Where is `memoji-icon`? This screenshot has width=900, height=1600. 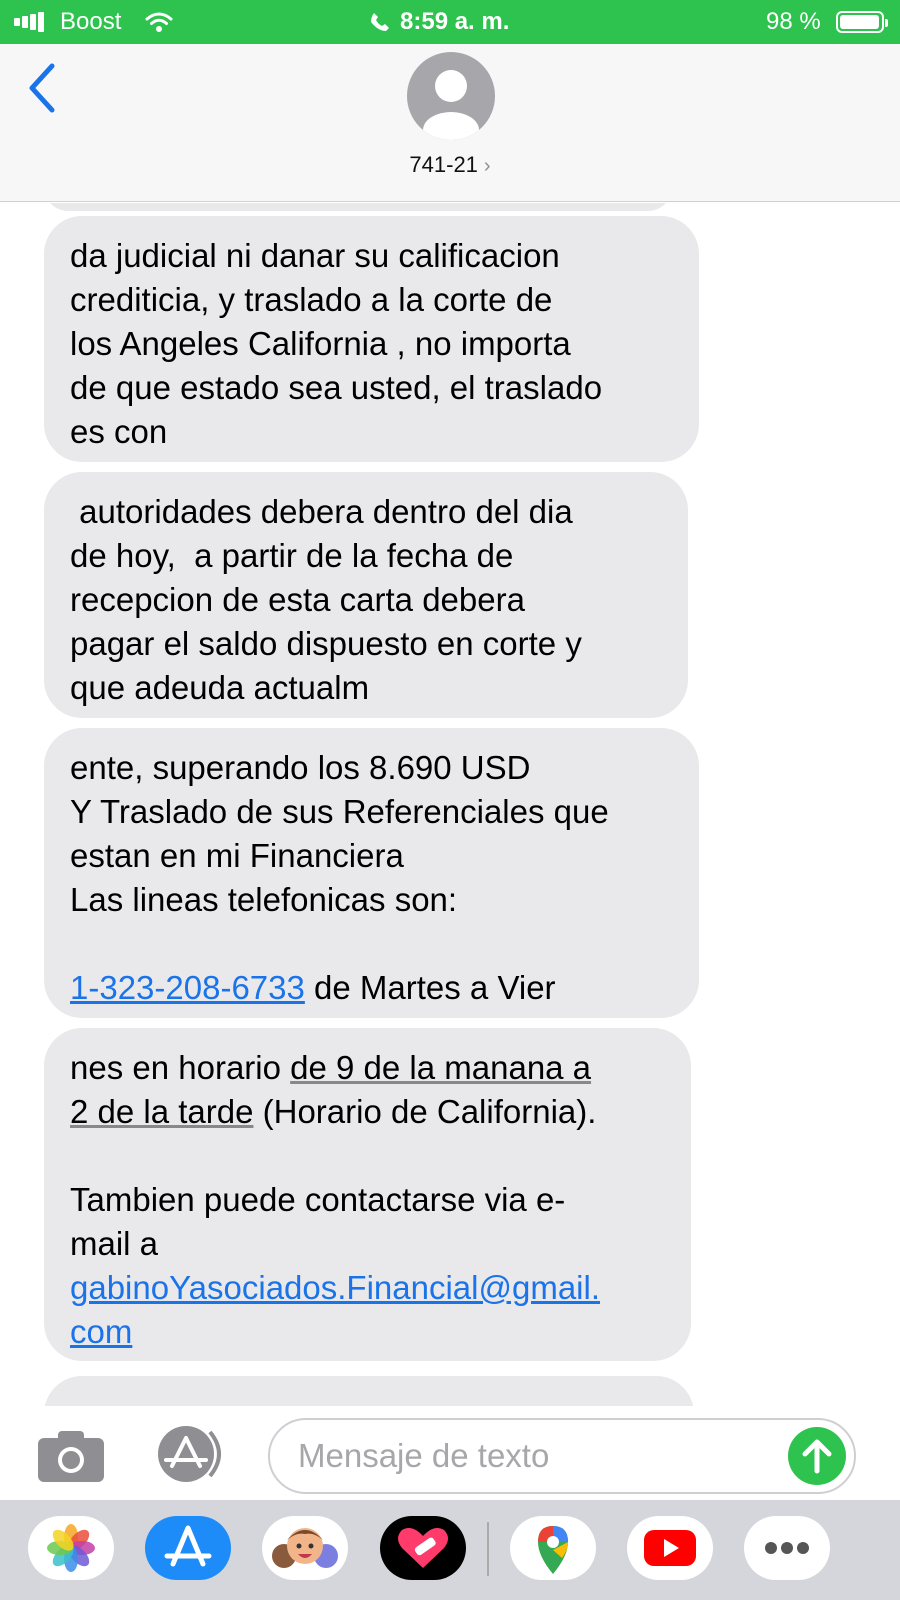
memoji-icon is located at coordinates (305, 1548).